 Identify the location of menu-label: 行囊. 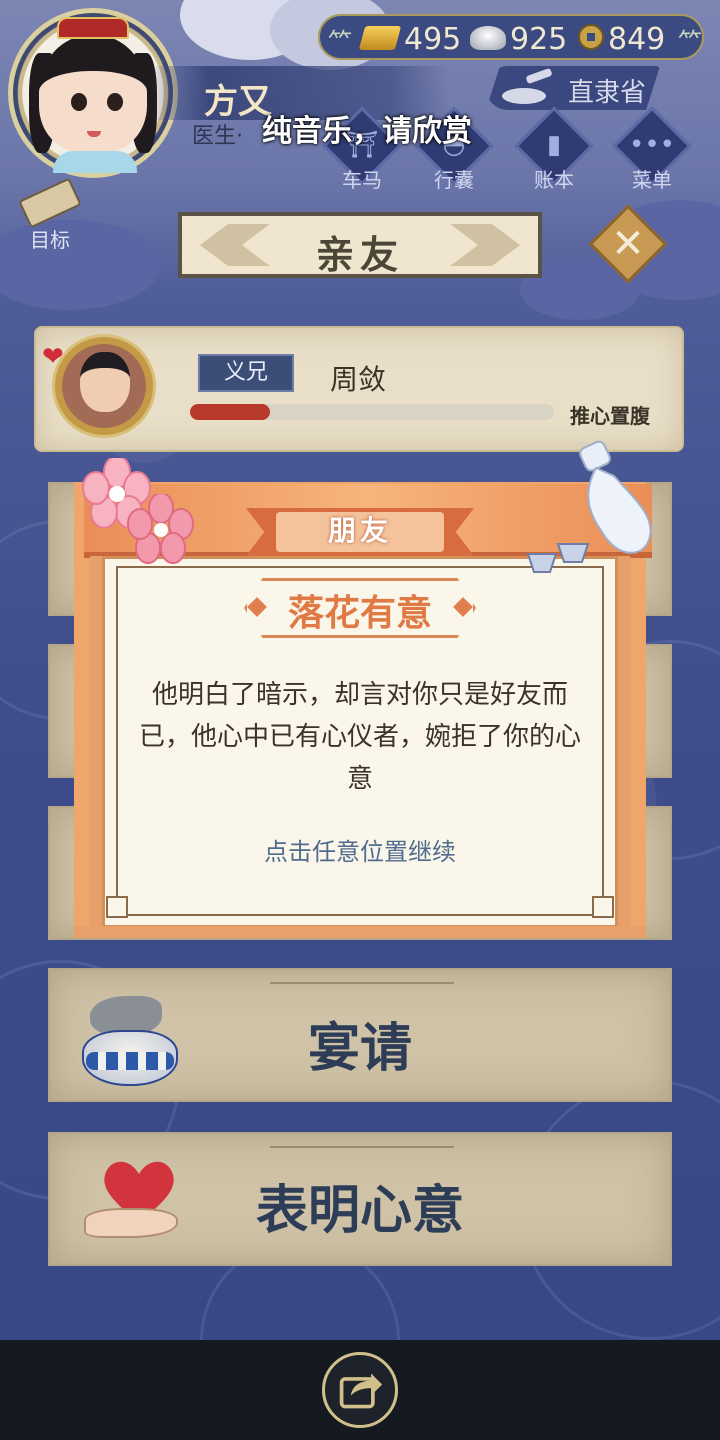
(454, 180).